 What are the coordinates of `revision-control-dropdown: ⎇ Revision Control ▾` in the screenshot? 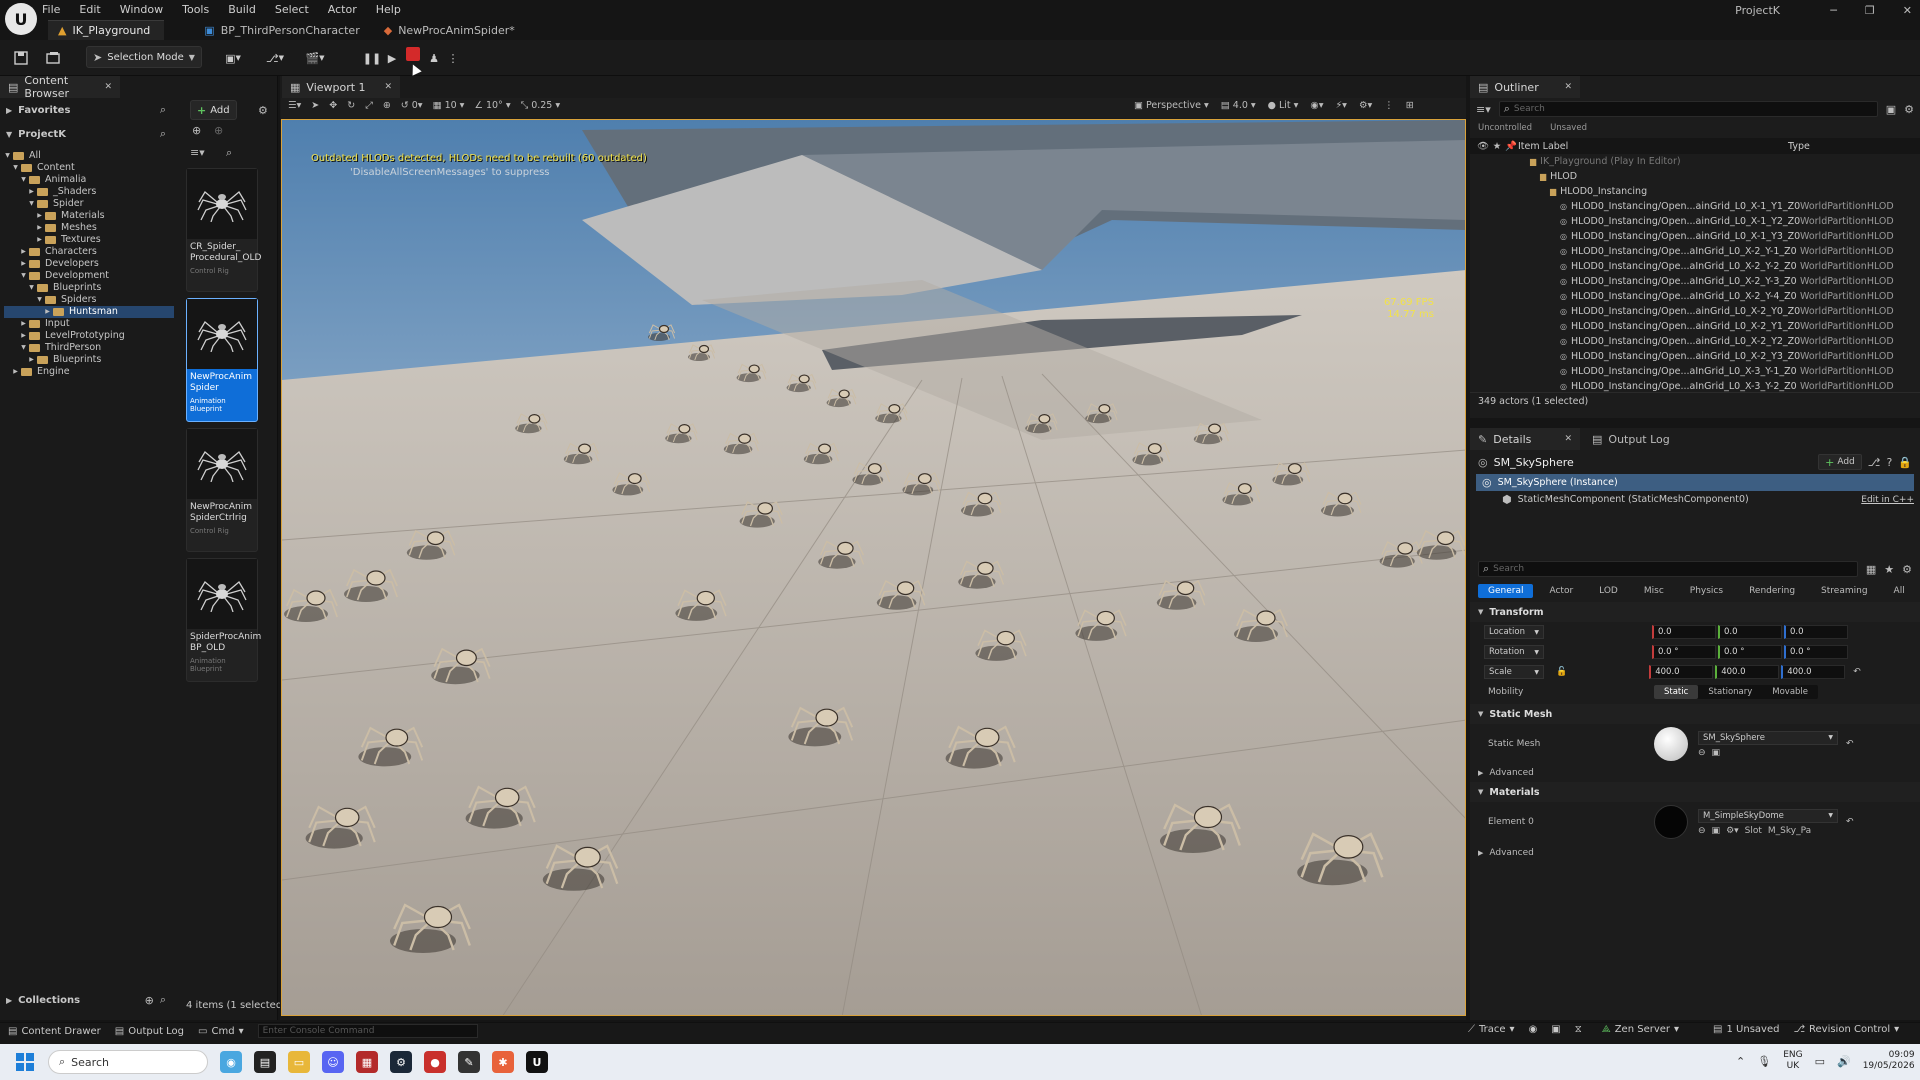 It's located at (1846, 1029).